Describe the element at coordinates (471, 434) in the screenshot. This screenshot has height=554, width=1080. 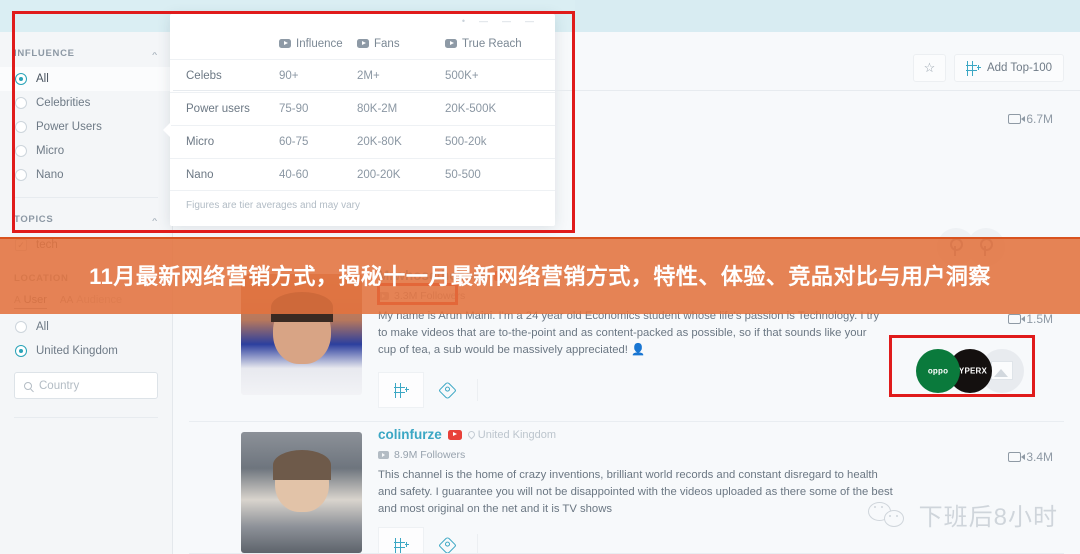
I see `location-pin-icon` at that location.